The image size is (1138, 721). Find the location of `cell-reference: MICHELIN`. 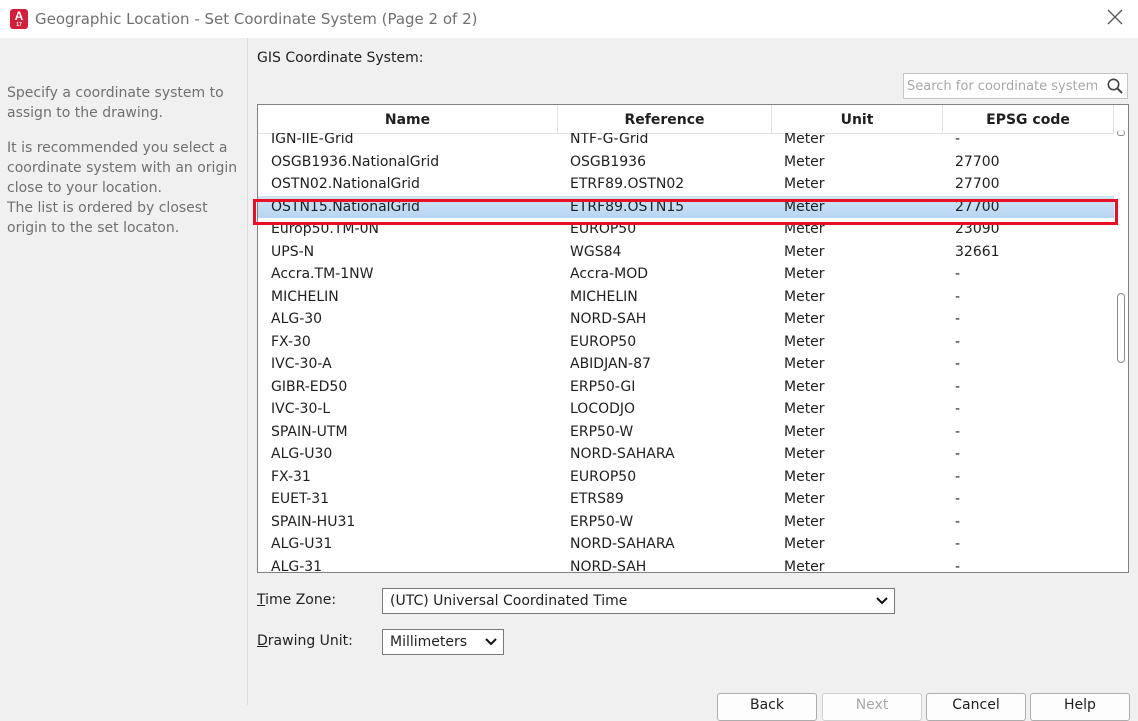

cell-reference: MICHELIN is located at coordinates (604, 296).